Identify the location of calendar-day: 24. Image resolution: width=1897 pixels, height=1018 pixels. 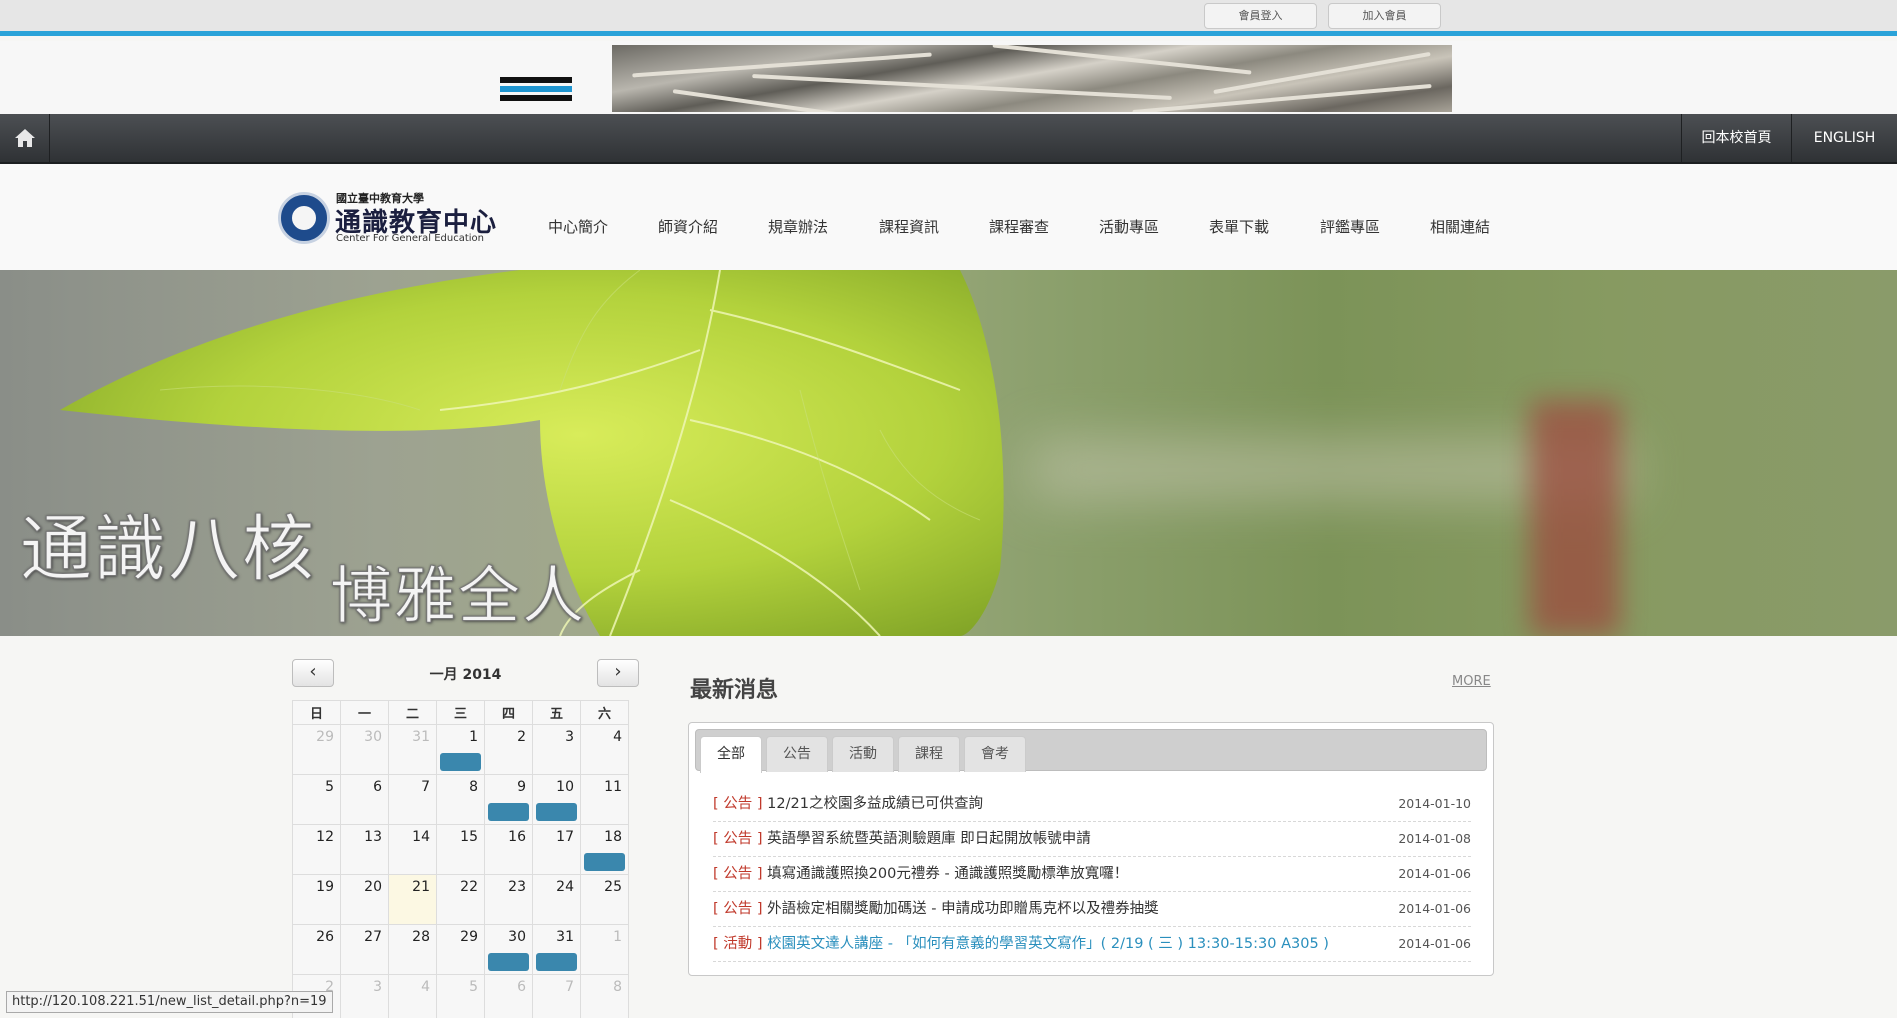
(556, 899).